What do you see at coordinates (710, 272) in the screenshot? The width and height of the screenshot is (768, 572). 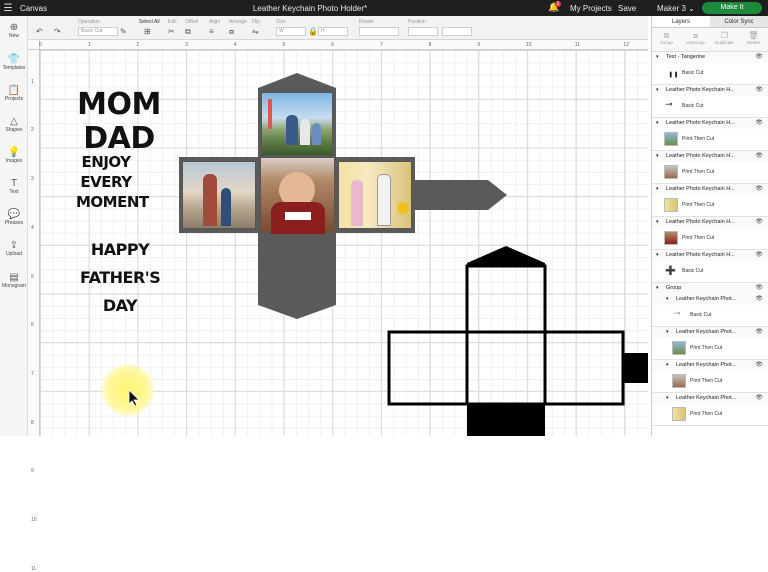 I see `layer-operation: ✚ Basic Cut` at bounding box center [710, 272].